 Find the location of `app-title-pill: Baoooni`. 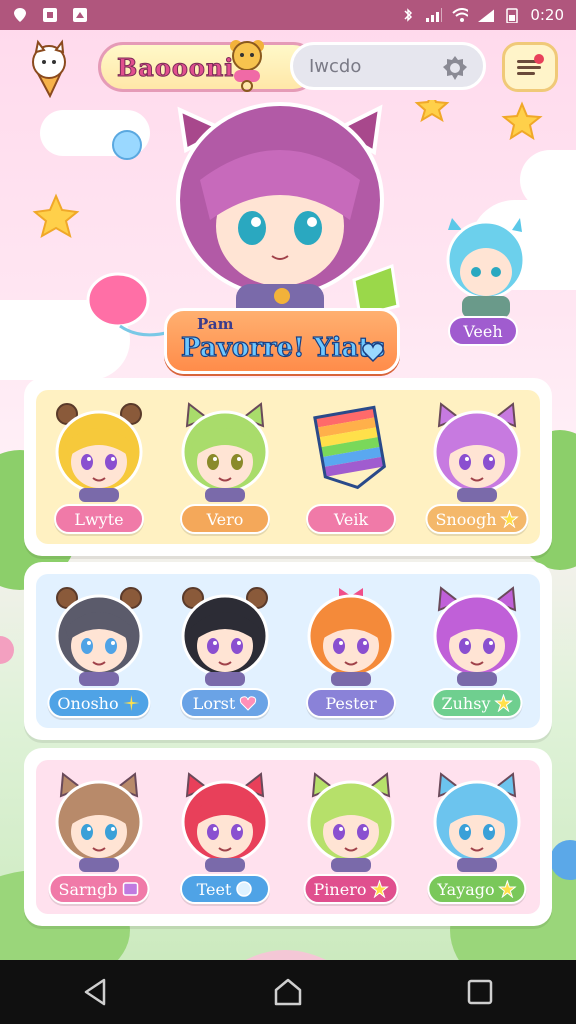

app-title-pill: Baoooni is located at coordinates (208, 67).